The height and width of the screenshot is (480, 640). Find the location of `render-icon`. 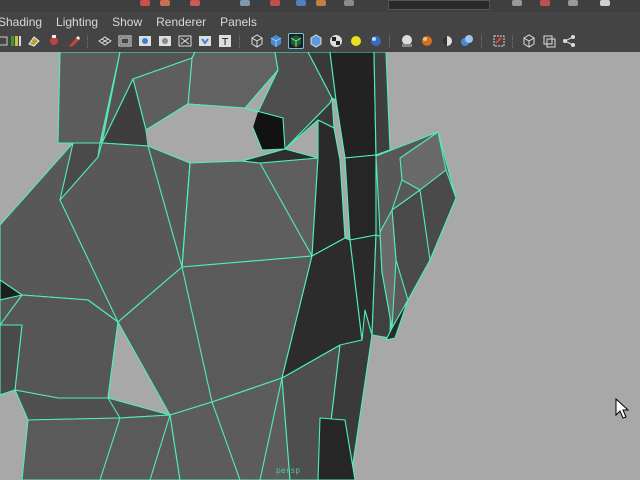

render-icon is located at coordinates (517, 3).